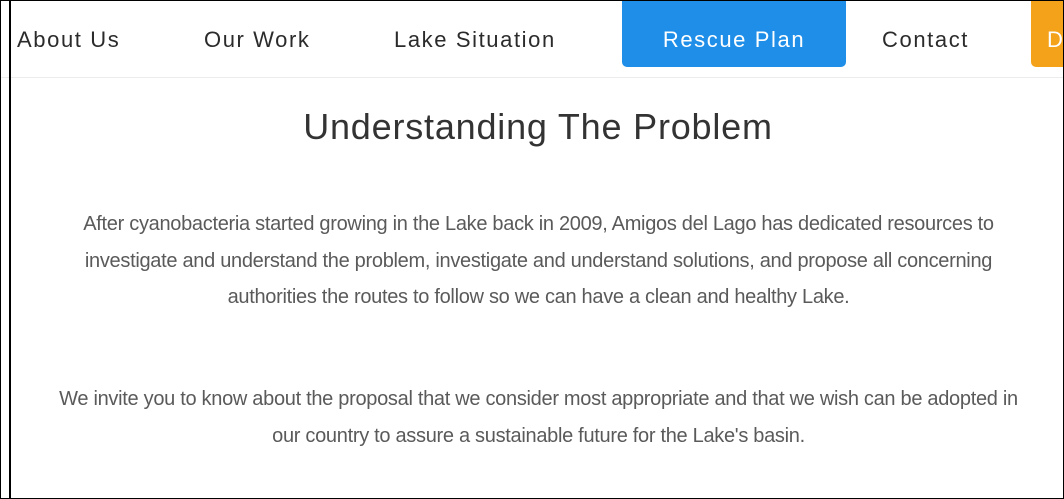 The image size is (1064, 499). What do you see at coordinates (68, 34) in the screenshot?
I see `nav-item-about-us: About Us` at bounding box center [68, 34].